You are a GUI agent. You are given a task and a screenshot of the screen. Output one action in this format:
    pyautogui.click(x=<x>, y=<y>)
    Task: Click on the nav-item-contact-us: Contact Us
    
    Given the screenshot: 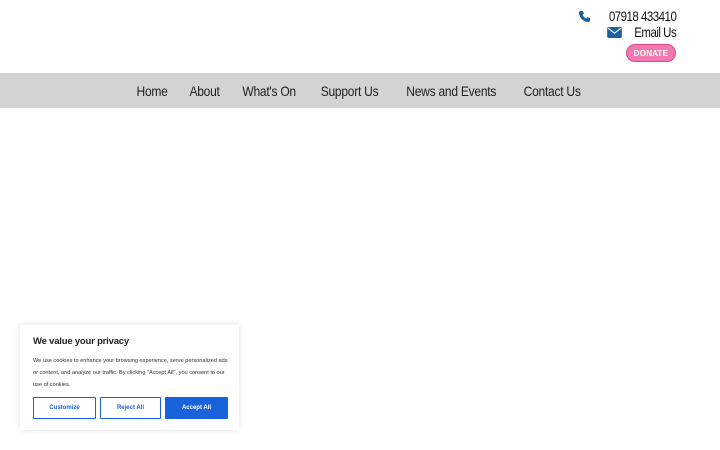 What is the action you would take?
    pyautogui.click(x=552, y=91)
    